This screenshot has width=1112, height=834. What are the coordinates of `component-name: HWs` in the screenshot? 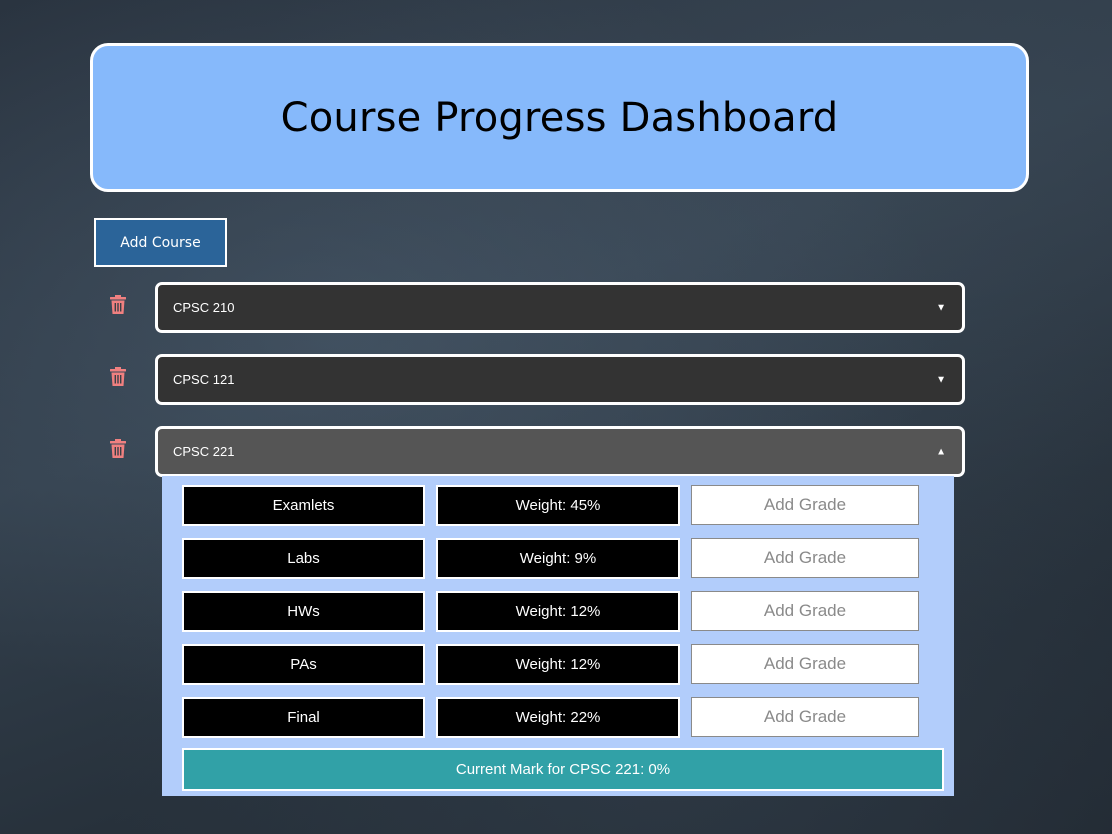 It's located at (303, 611).